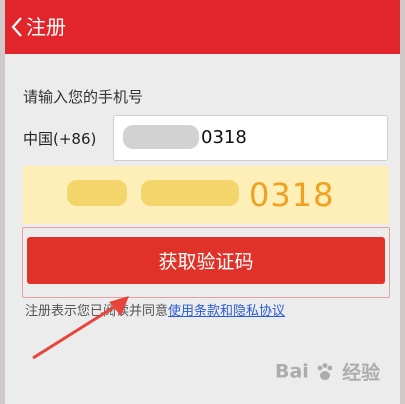  Describe the element at coordinates (202, 27) in the screenshot. I see `title-bar: 注册` at that location.